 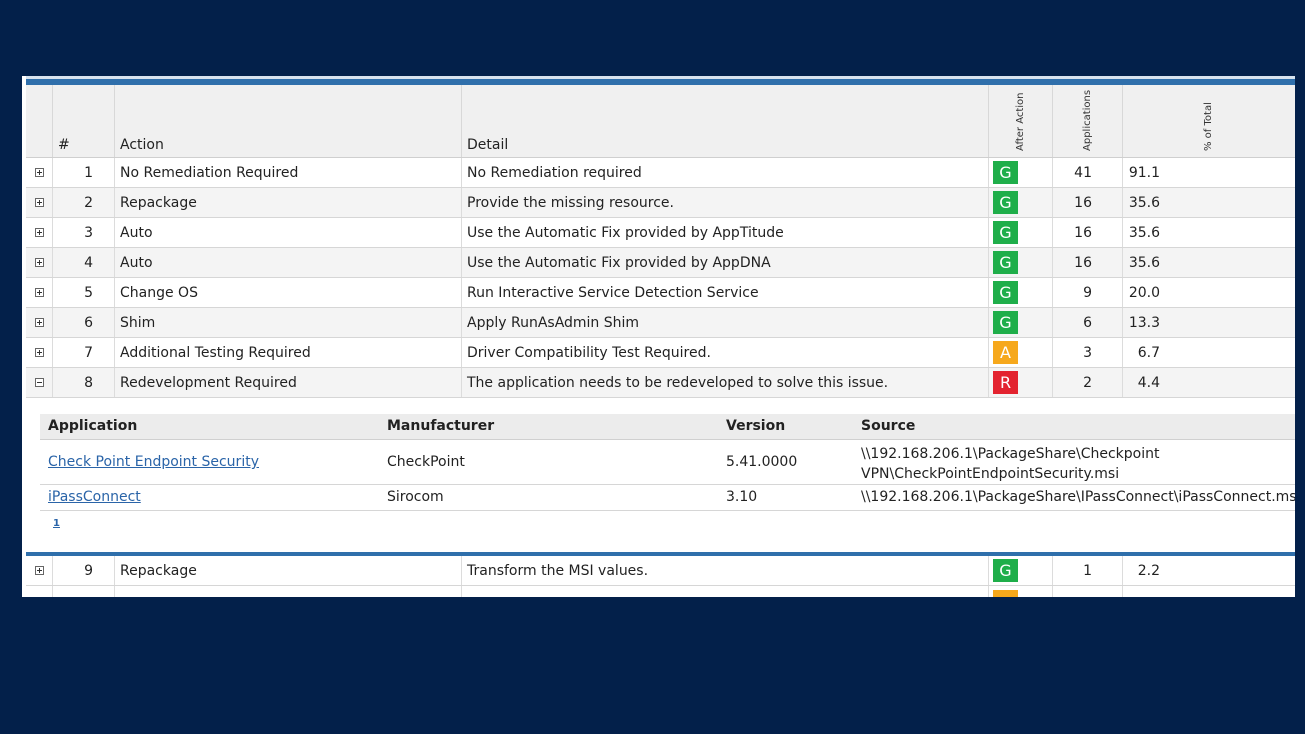 I want to click on header-action: Action, so click(x=288, y=121).